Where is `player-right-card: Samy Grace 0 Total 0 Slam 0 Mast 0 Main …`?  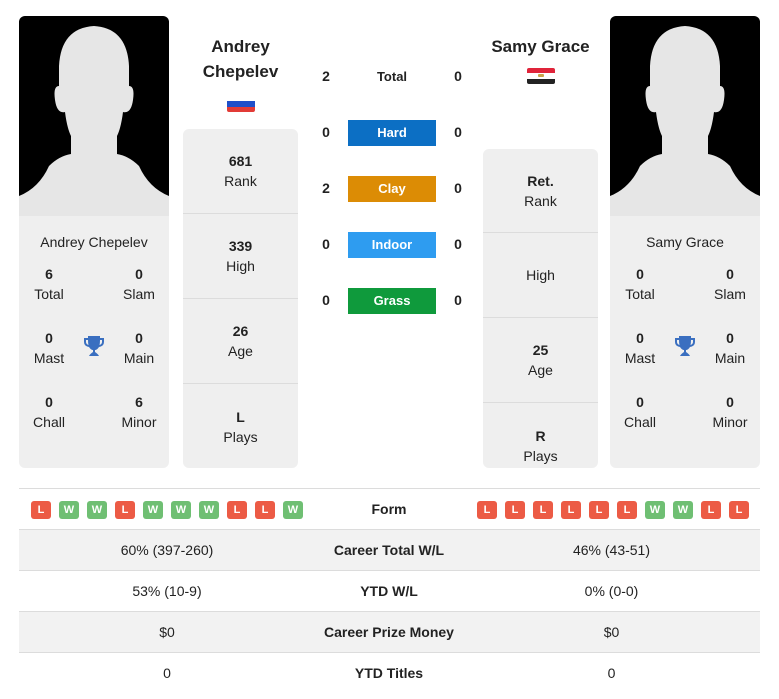 player-right-card: Samy Grace 0 Total 0 Slam 0 Mast 0 Main … is located at coordinates (685, 242).